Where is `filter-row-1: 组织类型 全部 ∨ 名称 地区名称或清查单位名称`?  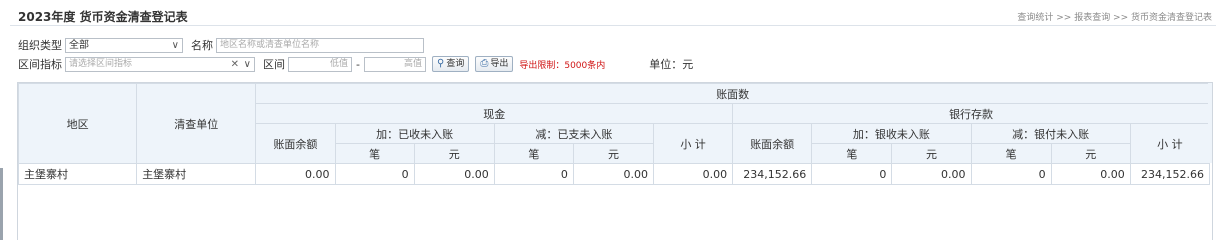 filter-row-1: 组织类型 全部 ∨ 名称 地区名称或清查单位名称 is located at coordinates (221, 45).